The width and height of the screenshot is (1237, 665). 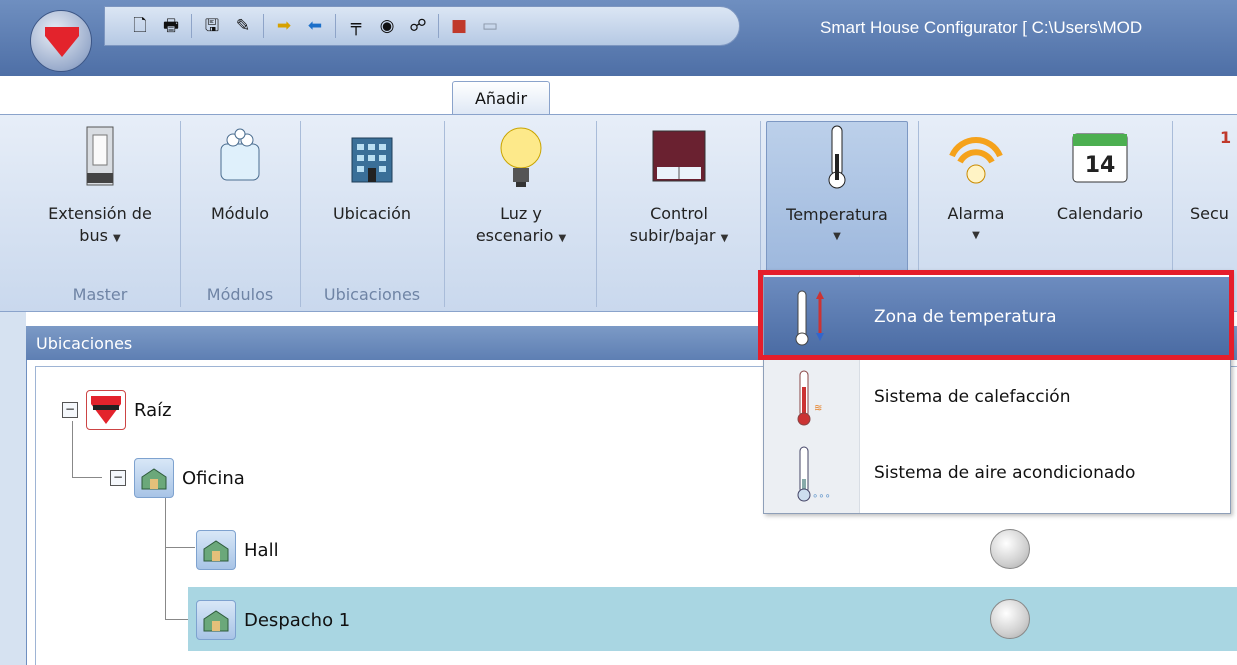 I want to click on sequence-button: 1 Secu, so click(x=1208, y=203).